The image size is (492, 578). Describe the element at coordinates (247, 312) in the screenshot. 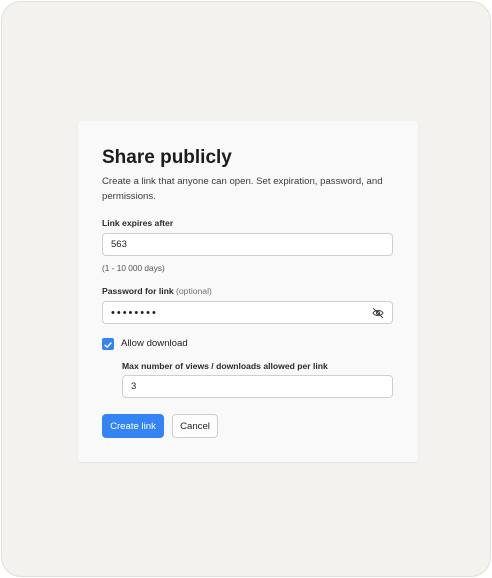

I see `password-input: ••••••••` at that location.